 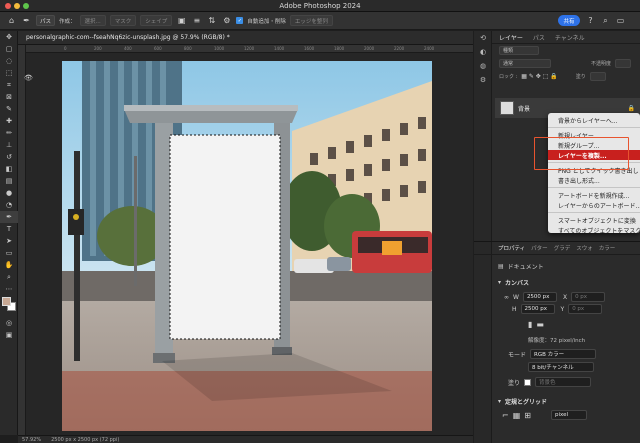 What do you see at coordinates (9, 145) in the screenshot?
I see `clone-stamp-tool-icon: ⊥` at bounding box center [9, 145].